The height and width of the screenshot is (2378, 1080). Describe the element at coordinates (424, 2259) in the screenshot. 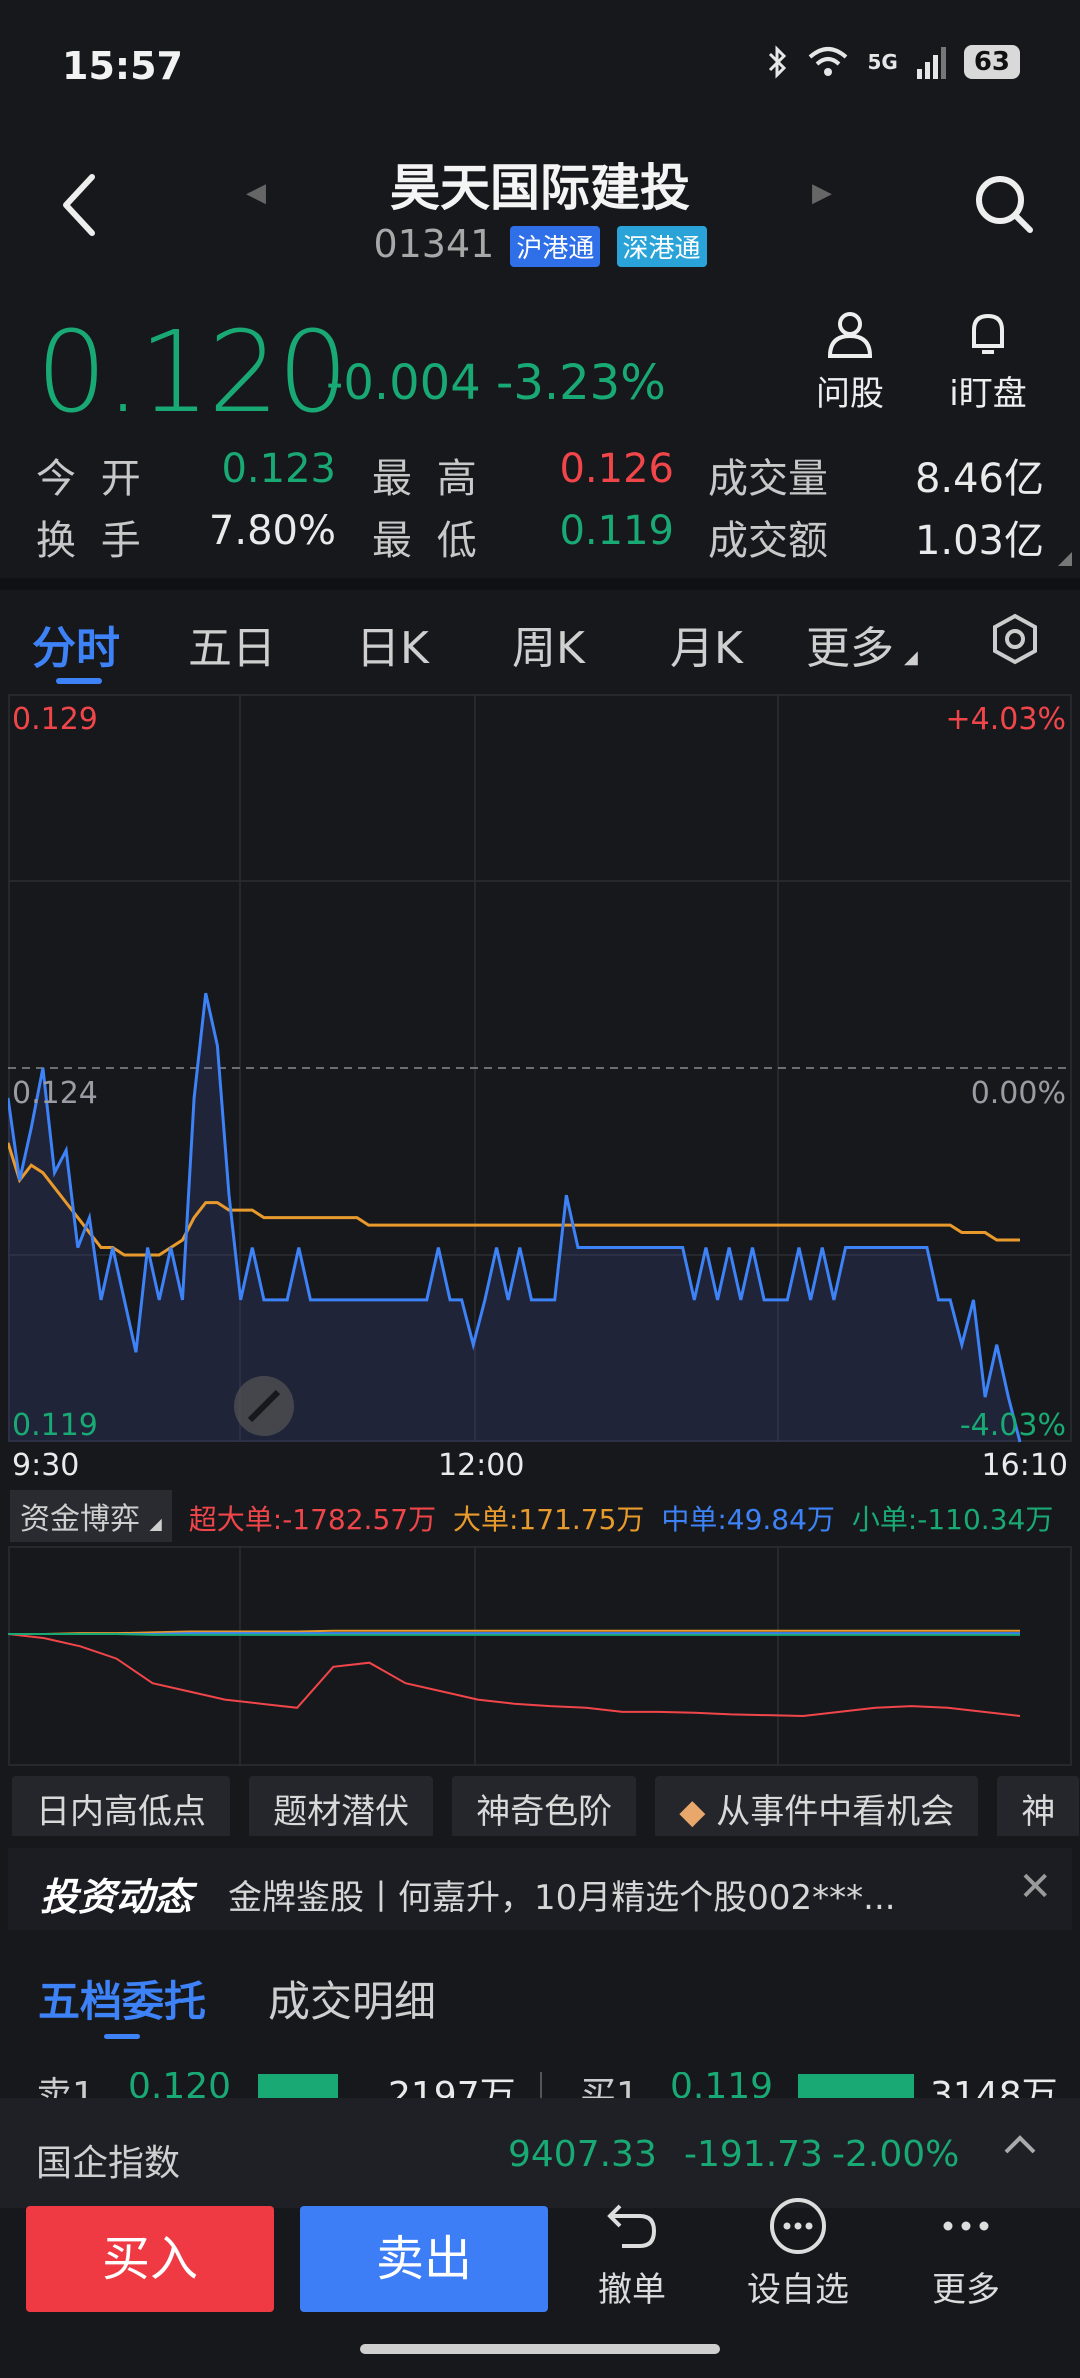

I see `sell-button: 卖出` at that location.